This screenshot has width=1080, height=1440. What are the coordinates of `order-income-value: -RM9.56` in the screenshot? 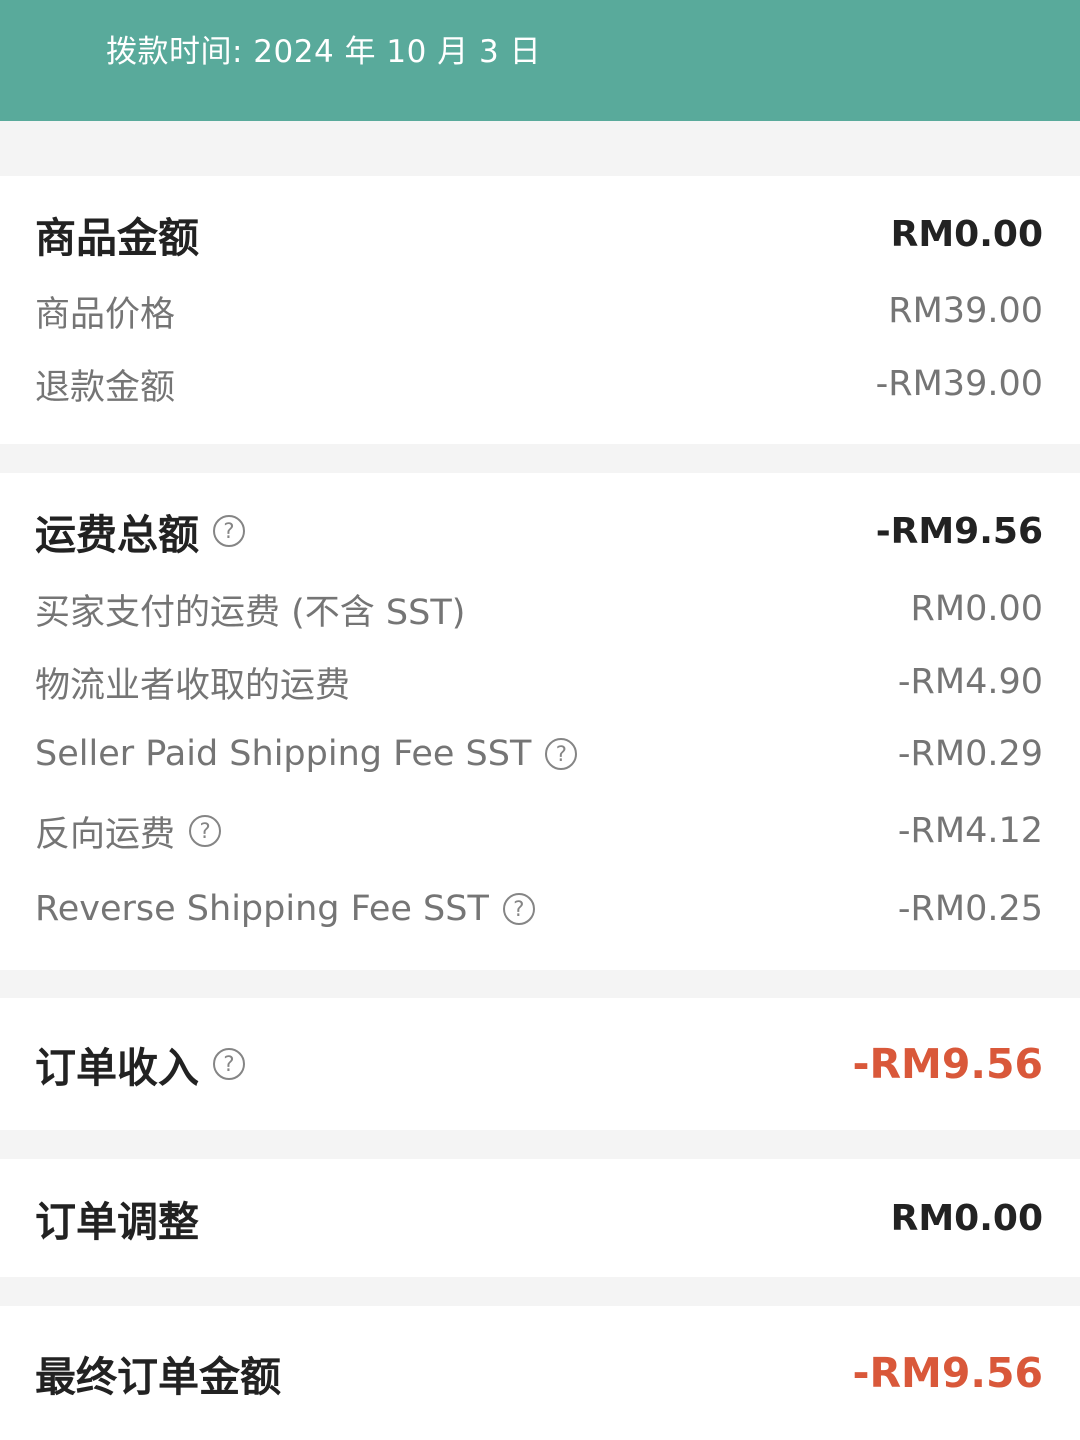 It's located at (947, 1064).